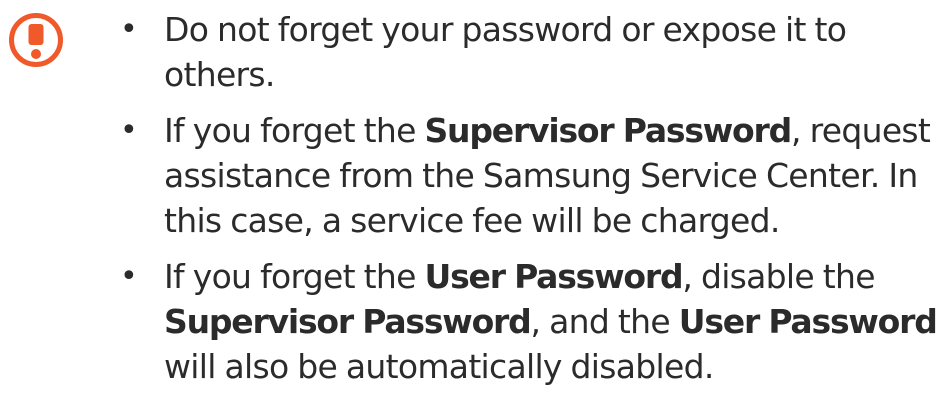 This screenshot has height=400, width=951. What do you see at coordinates (439, 366) in the screenshot?
I see `note-text: will also be automatically disabled.` at bounding box center [439, 366].